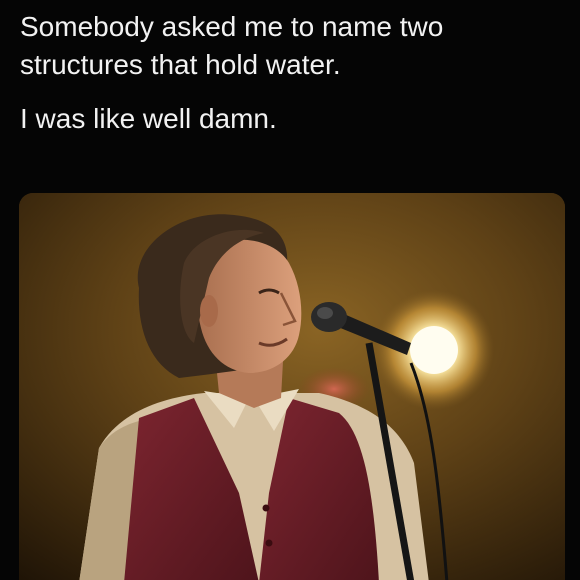 This screenshot has height=580, width=580. I want to click on mic-highlight, so click(325, 313).